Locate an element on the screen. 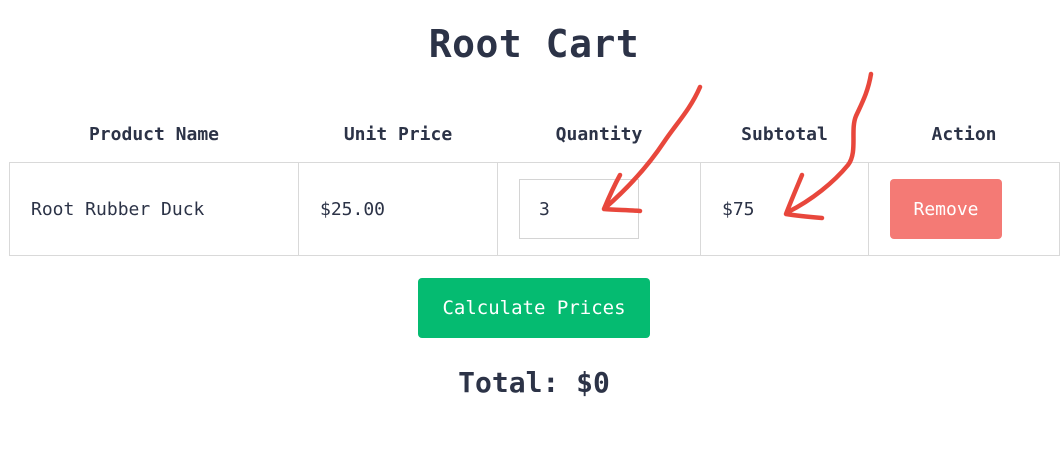 This screenshot has width=1064, height=465. total-label: Total: $0 is located at coordinates (534, 382).